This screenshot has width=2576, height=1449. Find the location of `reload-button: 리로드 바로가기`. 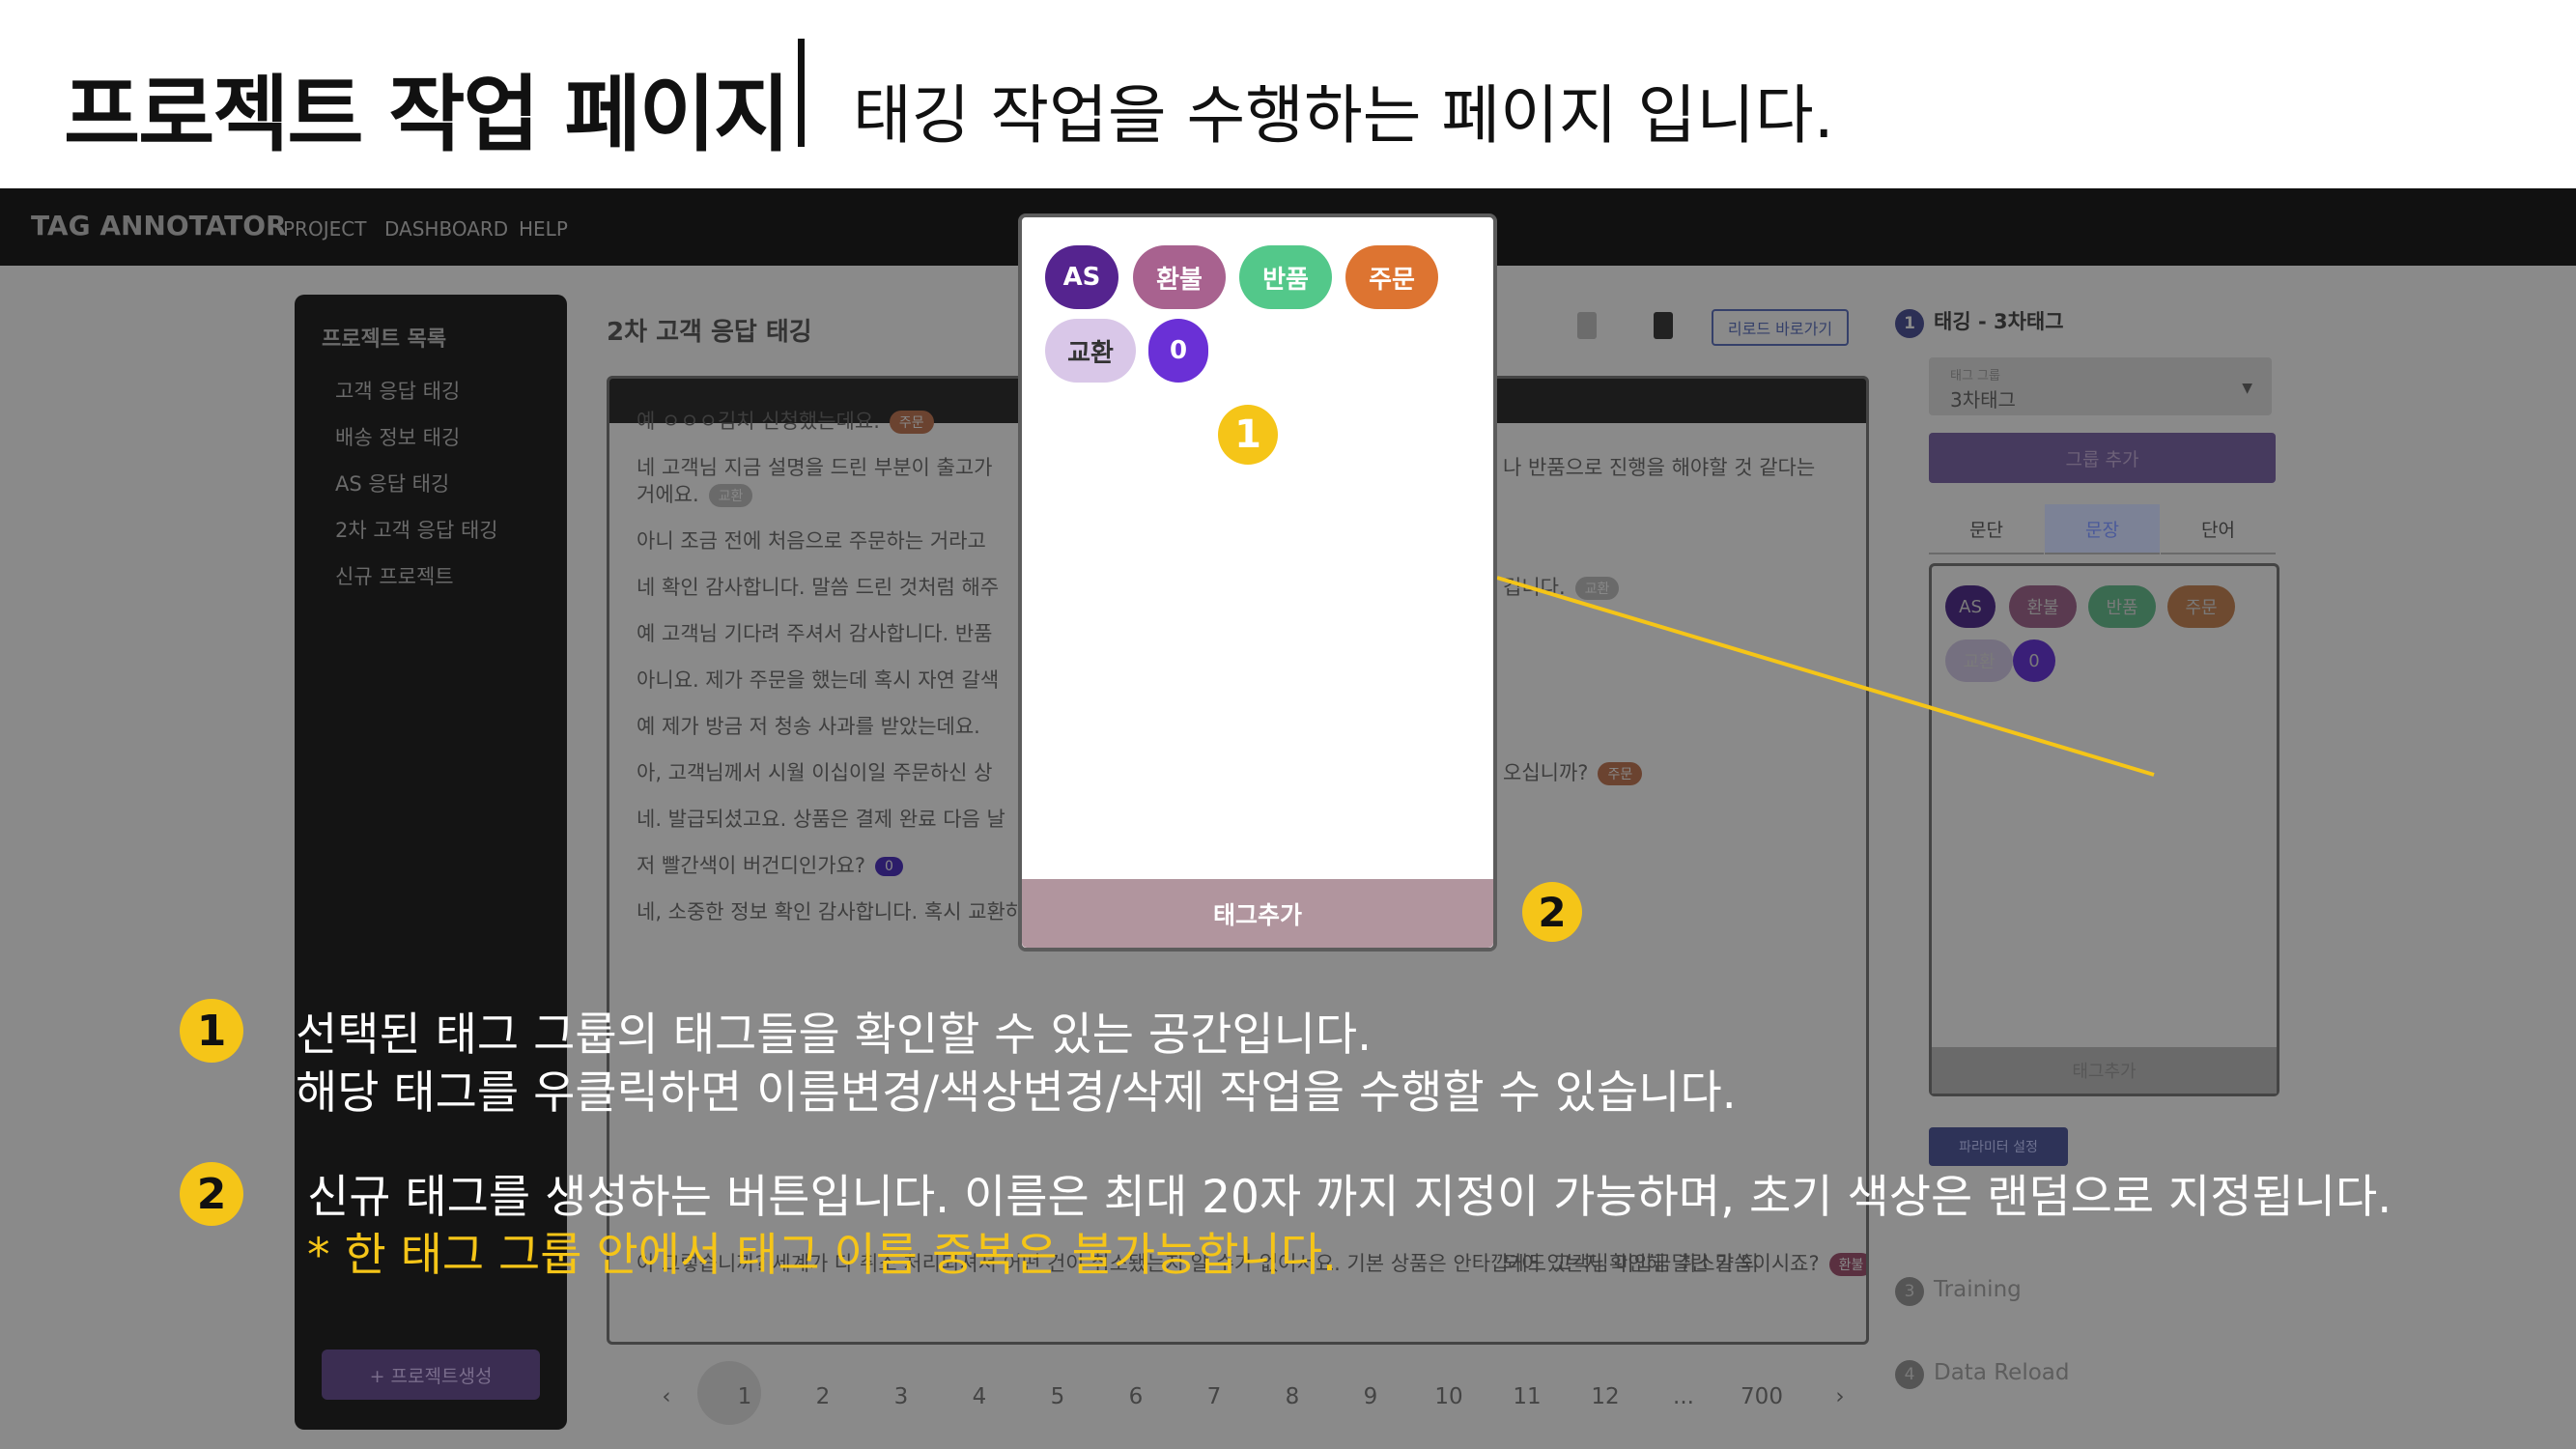

reload-button: 리로드 바로가기 is located at coordinates (1780, 327).